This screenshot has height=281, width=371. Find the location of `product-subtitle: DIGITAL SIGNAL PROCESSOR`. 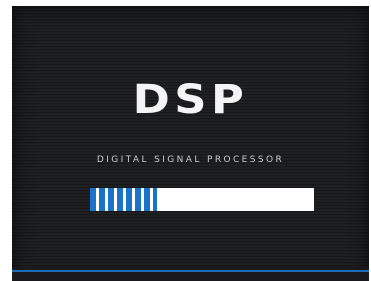

product-subtitle: DIGITAL SIGNAL PROCESSOR is located at coordinates (190, 160).